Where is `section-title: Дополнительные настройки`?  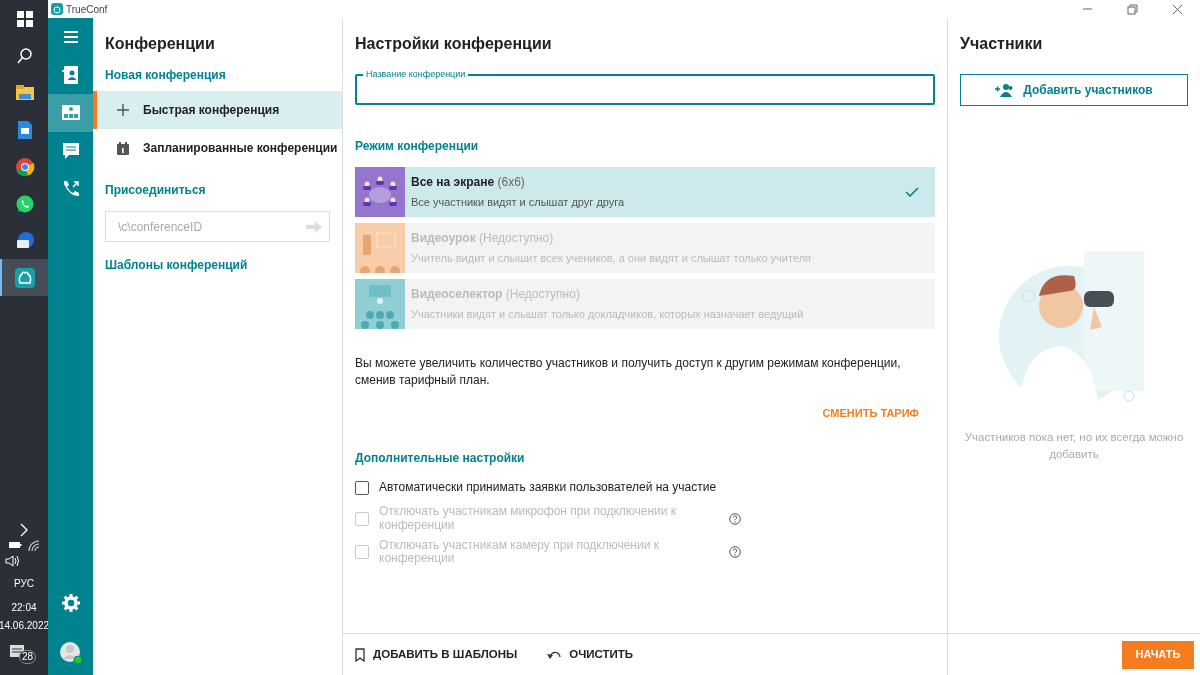
section-title: Дополнительные настройки is located at coordinates (440, 459).